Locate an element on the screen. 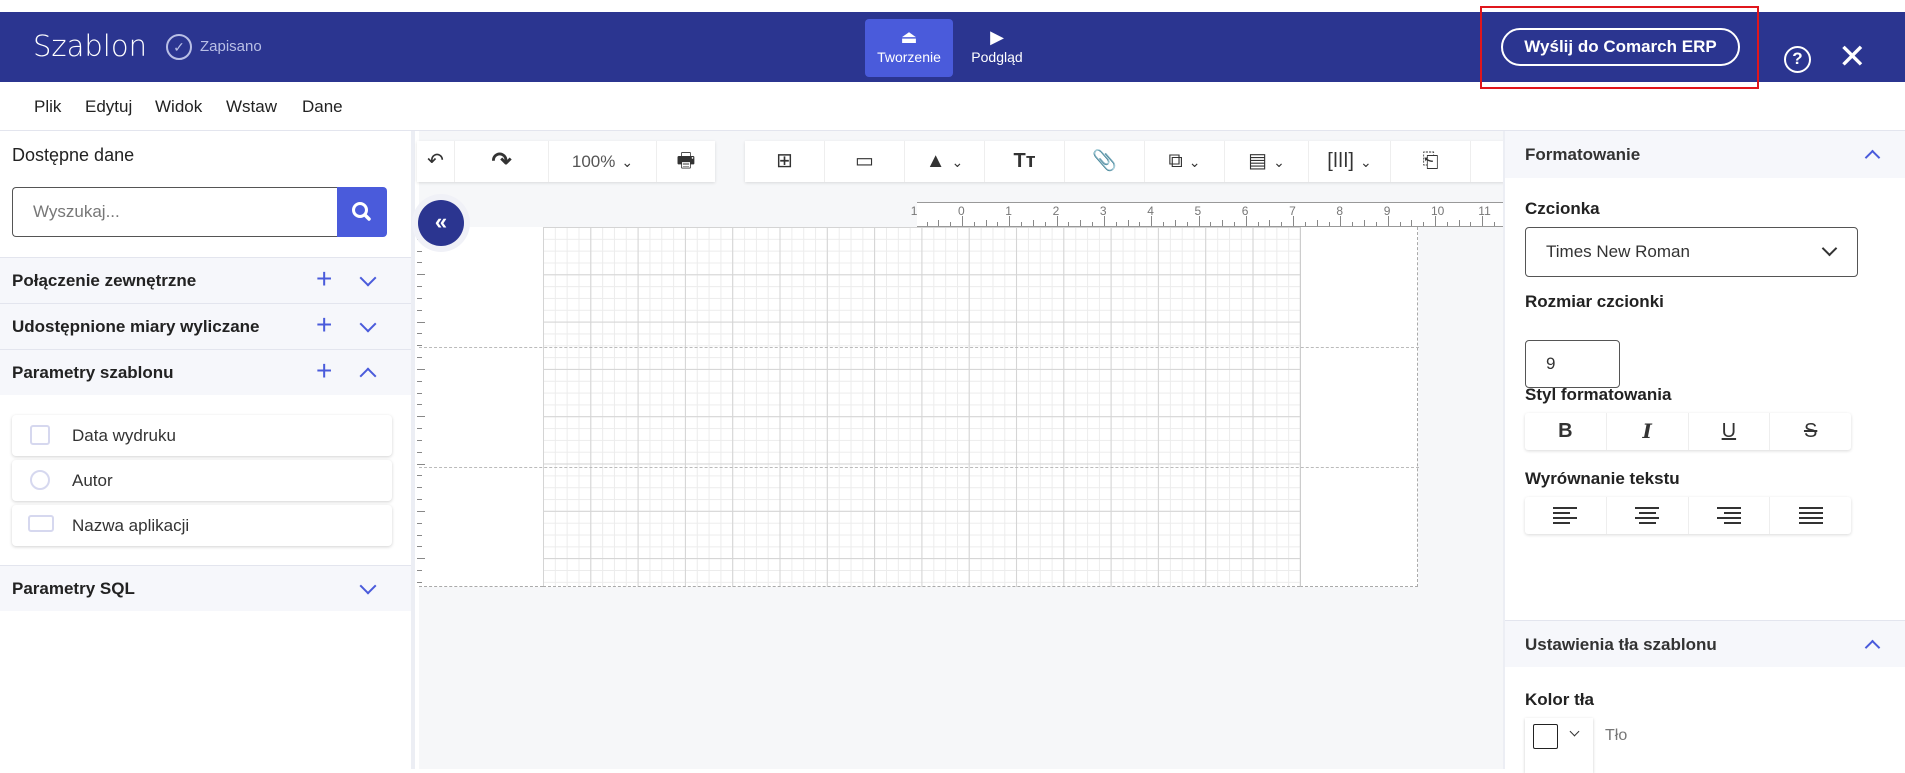 This screenshot has height=773, width=1905. italic-icon: I is located at coordinates (1647, 431).